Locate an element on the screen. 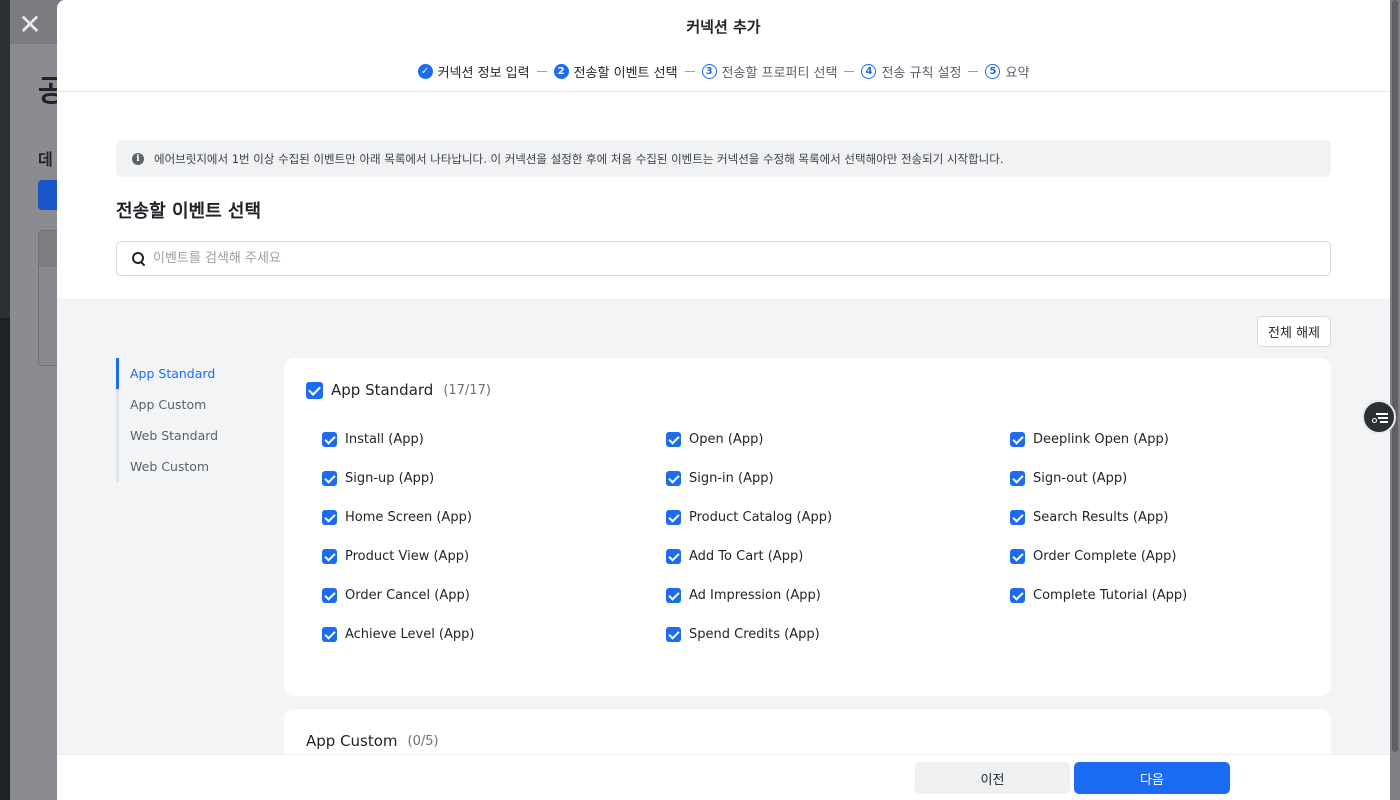 Image resolution: width=1400 pixels, height=800 pixels. event-label: Sign-up (App) is located at coordinates (390, 478).